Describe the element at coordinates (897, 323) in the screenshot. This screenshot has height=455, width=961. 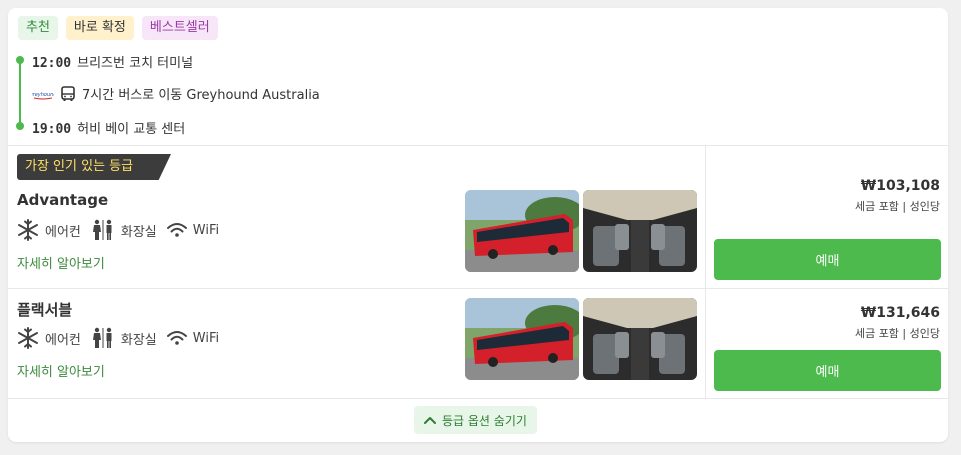
I see `price-flexible: ₩131,646 세금 포함 | 성인당` at that location.